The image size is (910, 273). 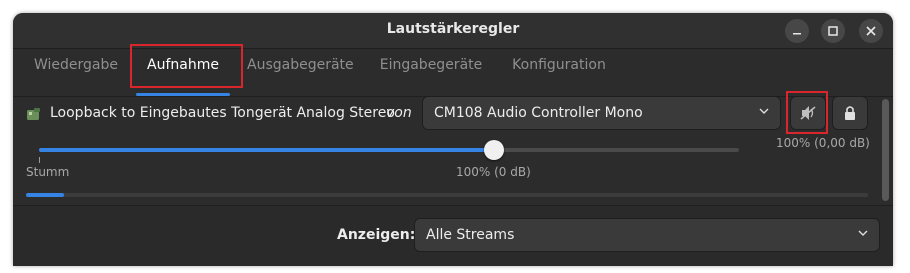 I want to click on scrollbar, so click(x=885, y=150).